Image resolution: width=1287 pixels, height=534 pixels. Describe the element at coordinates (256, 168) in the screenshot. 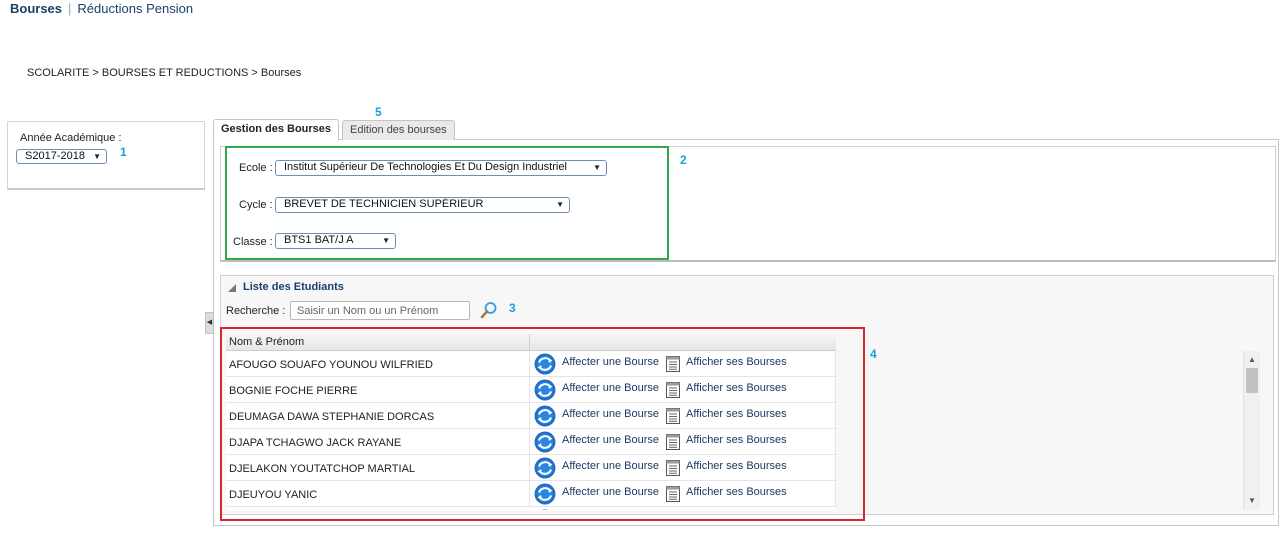

I see `ecole-label: Ecole :` at that location.